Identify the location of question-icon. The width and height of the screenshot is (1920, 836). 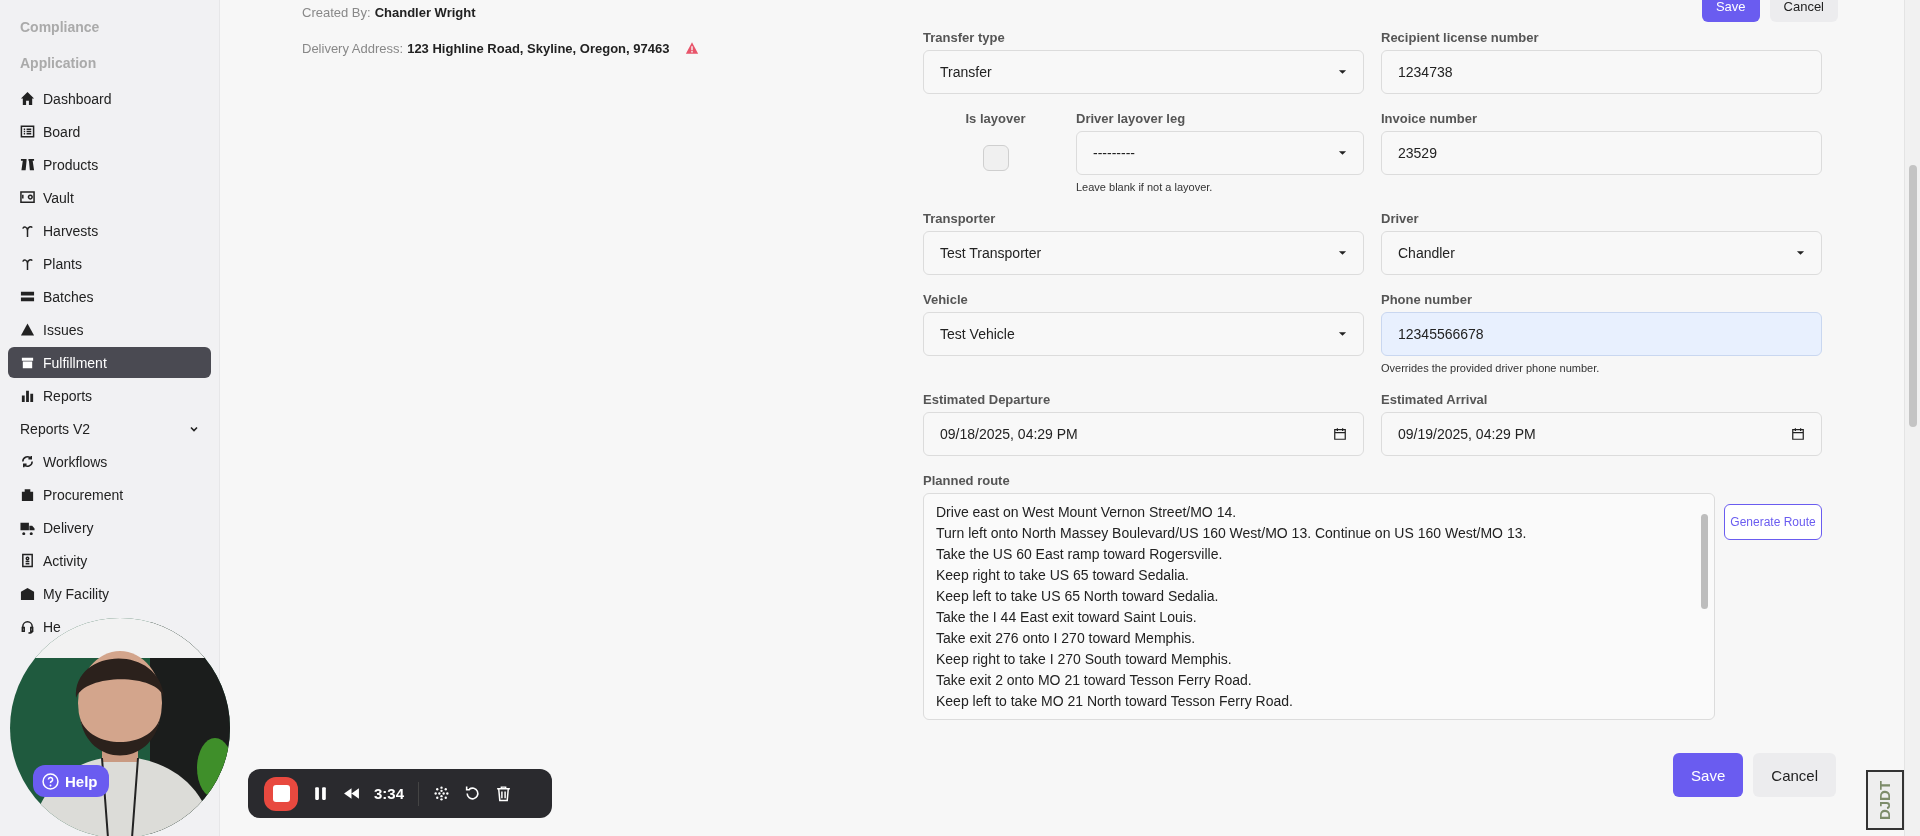
(50, 781).